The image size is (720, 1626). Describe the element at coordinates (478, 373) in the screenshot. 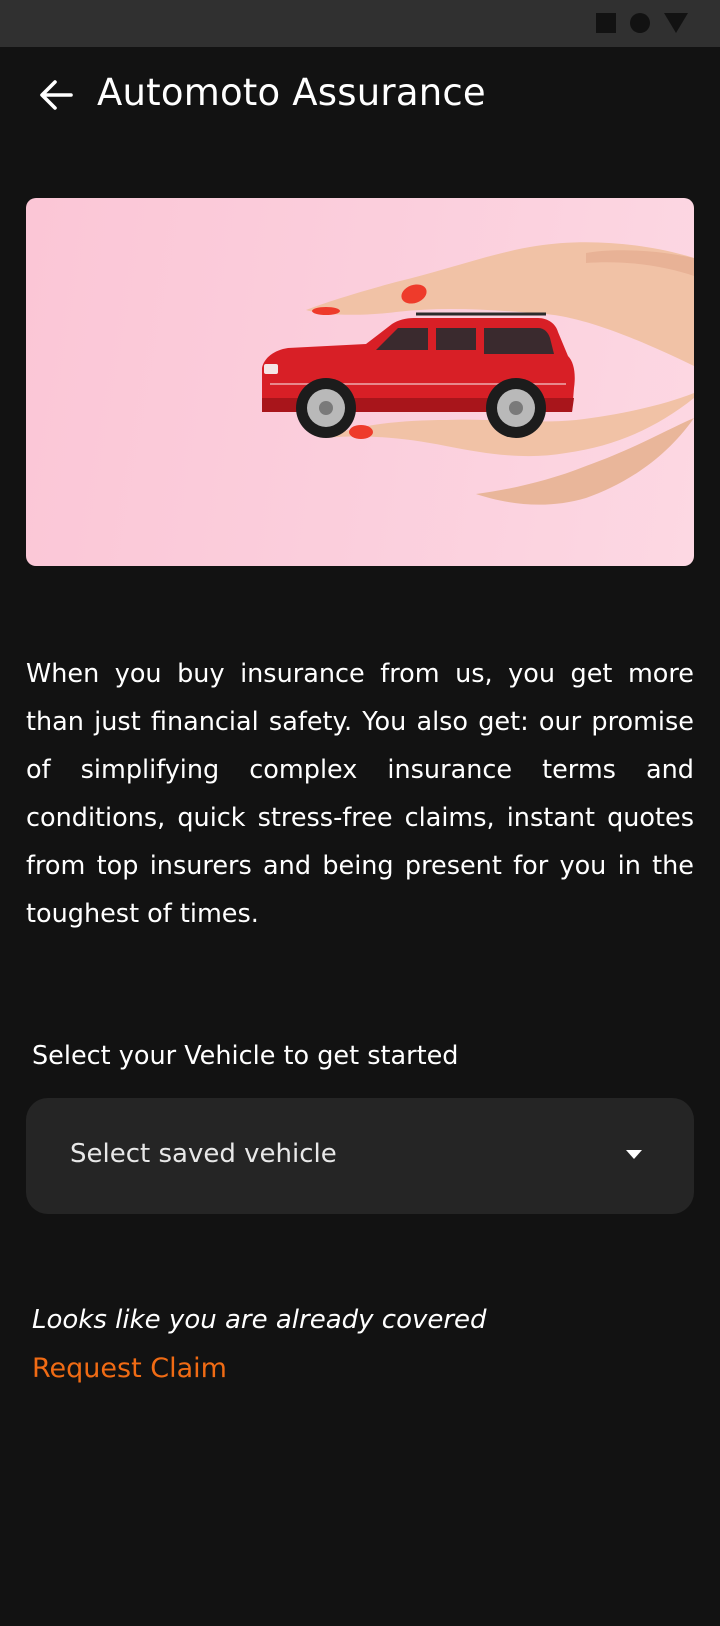

I see `car-insurance-illustration` at that location.